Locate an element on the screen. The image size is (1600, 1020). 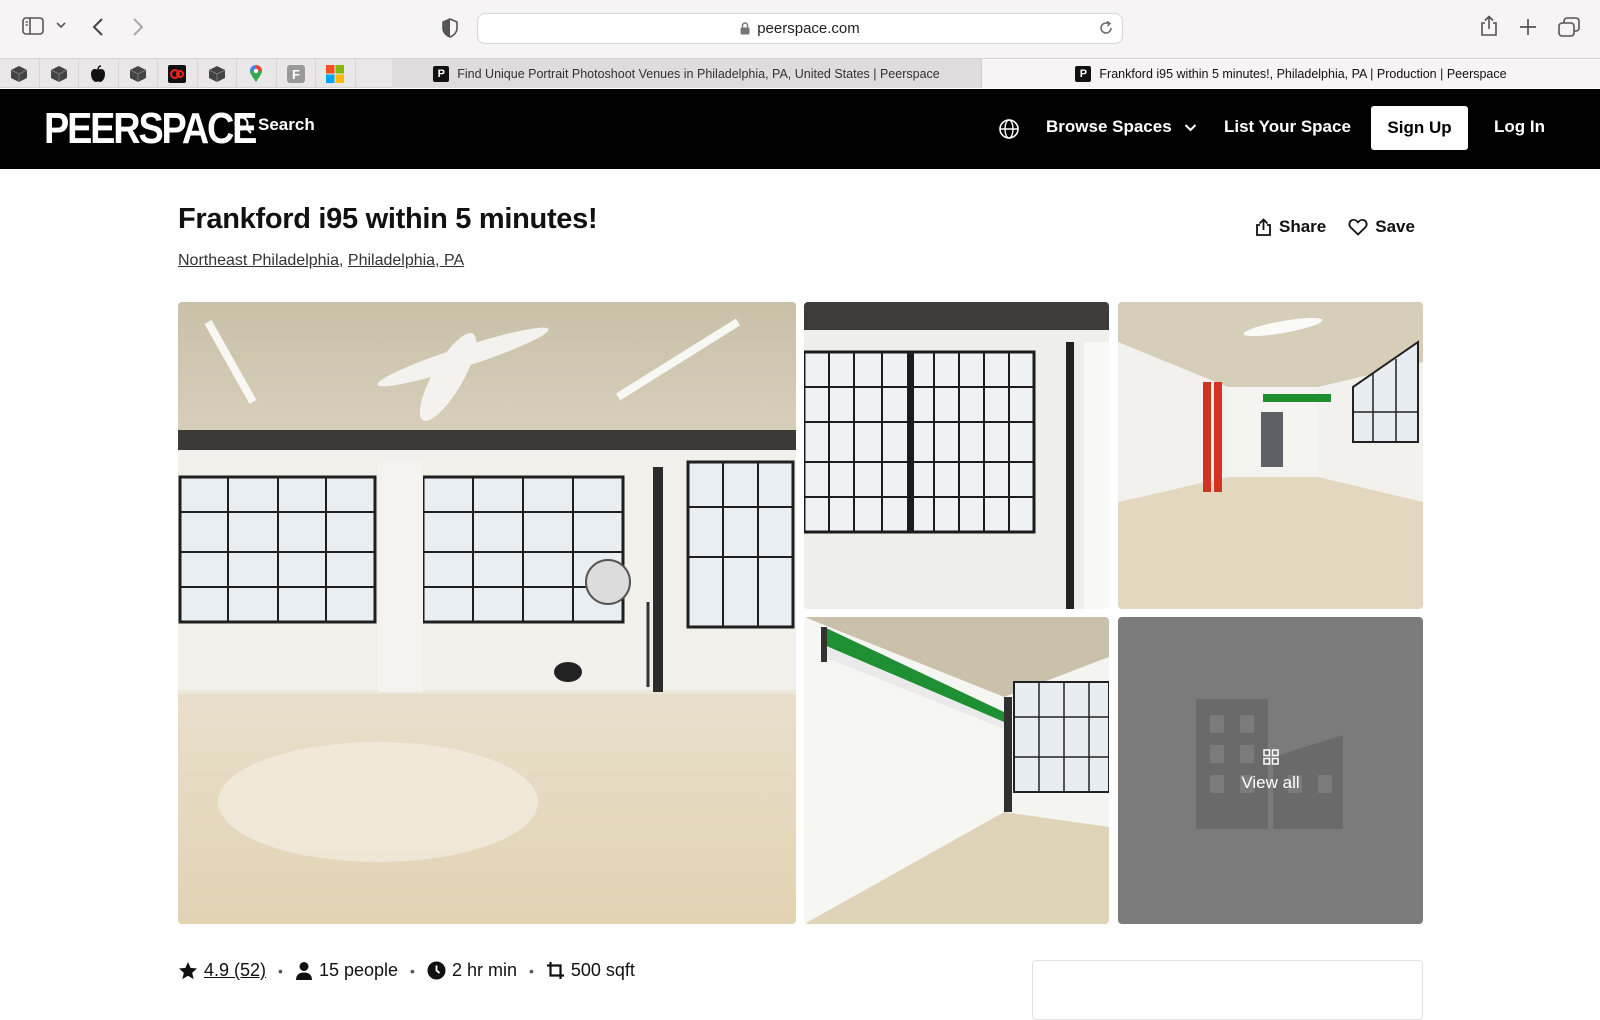
listing-title: Frankford i95 within 5 minutes! is located at coordinates (388, 219).